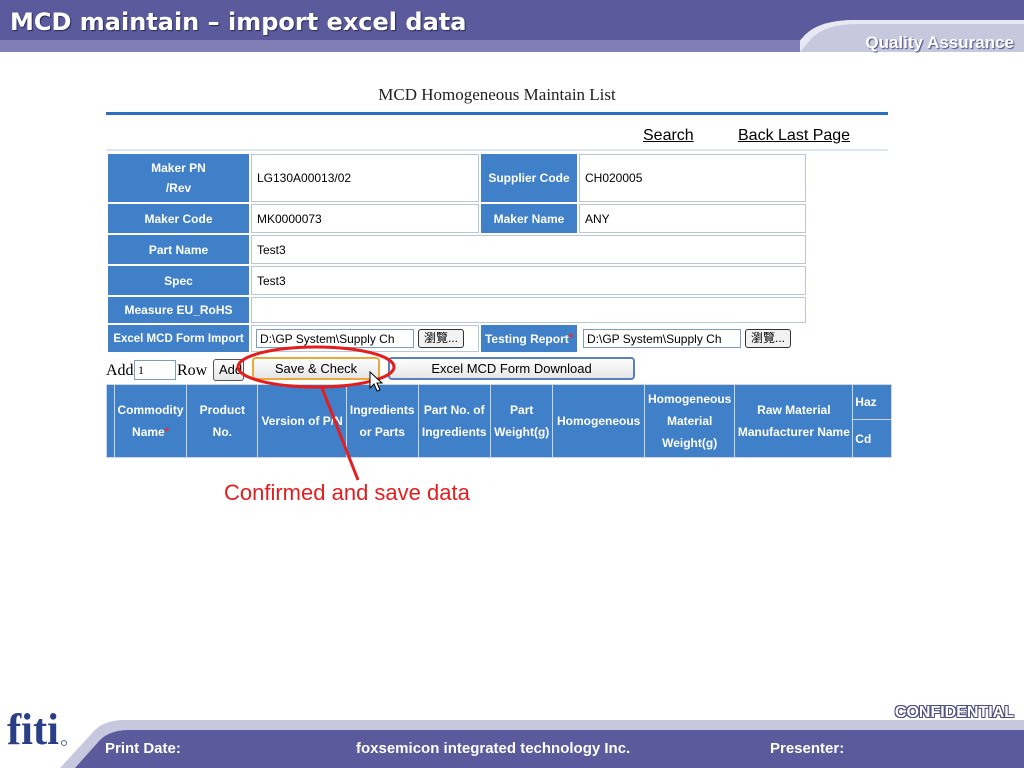 The image size is (1024, 768). What do you see at coordinates (528, 280) in the screenshot?
I see `spec-value: Test3` at bounding box center [528, 280].